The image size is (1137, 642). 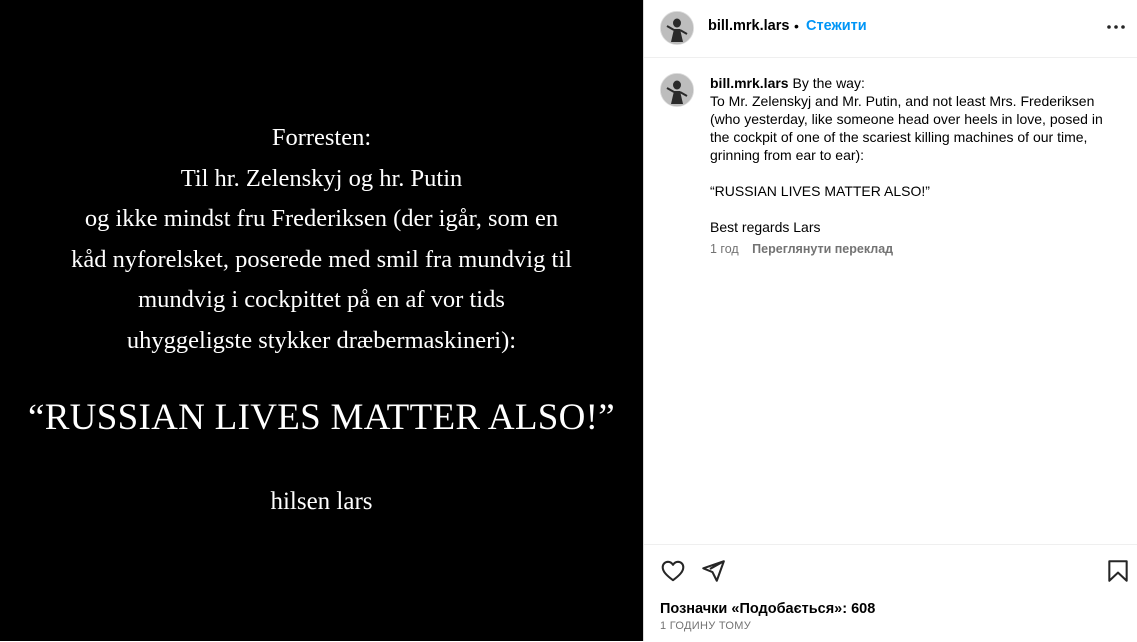 What do you see at coordinates (713, 571) in the screenshot?
I see `send-icon` at bounding box center [713, 571].